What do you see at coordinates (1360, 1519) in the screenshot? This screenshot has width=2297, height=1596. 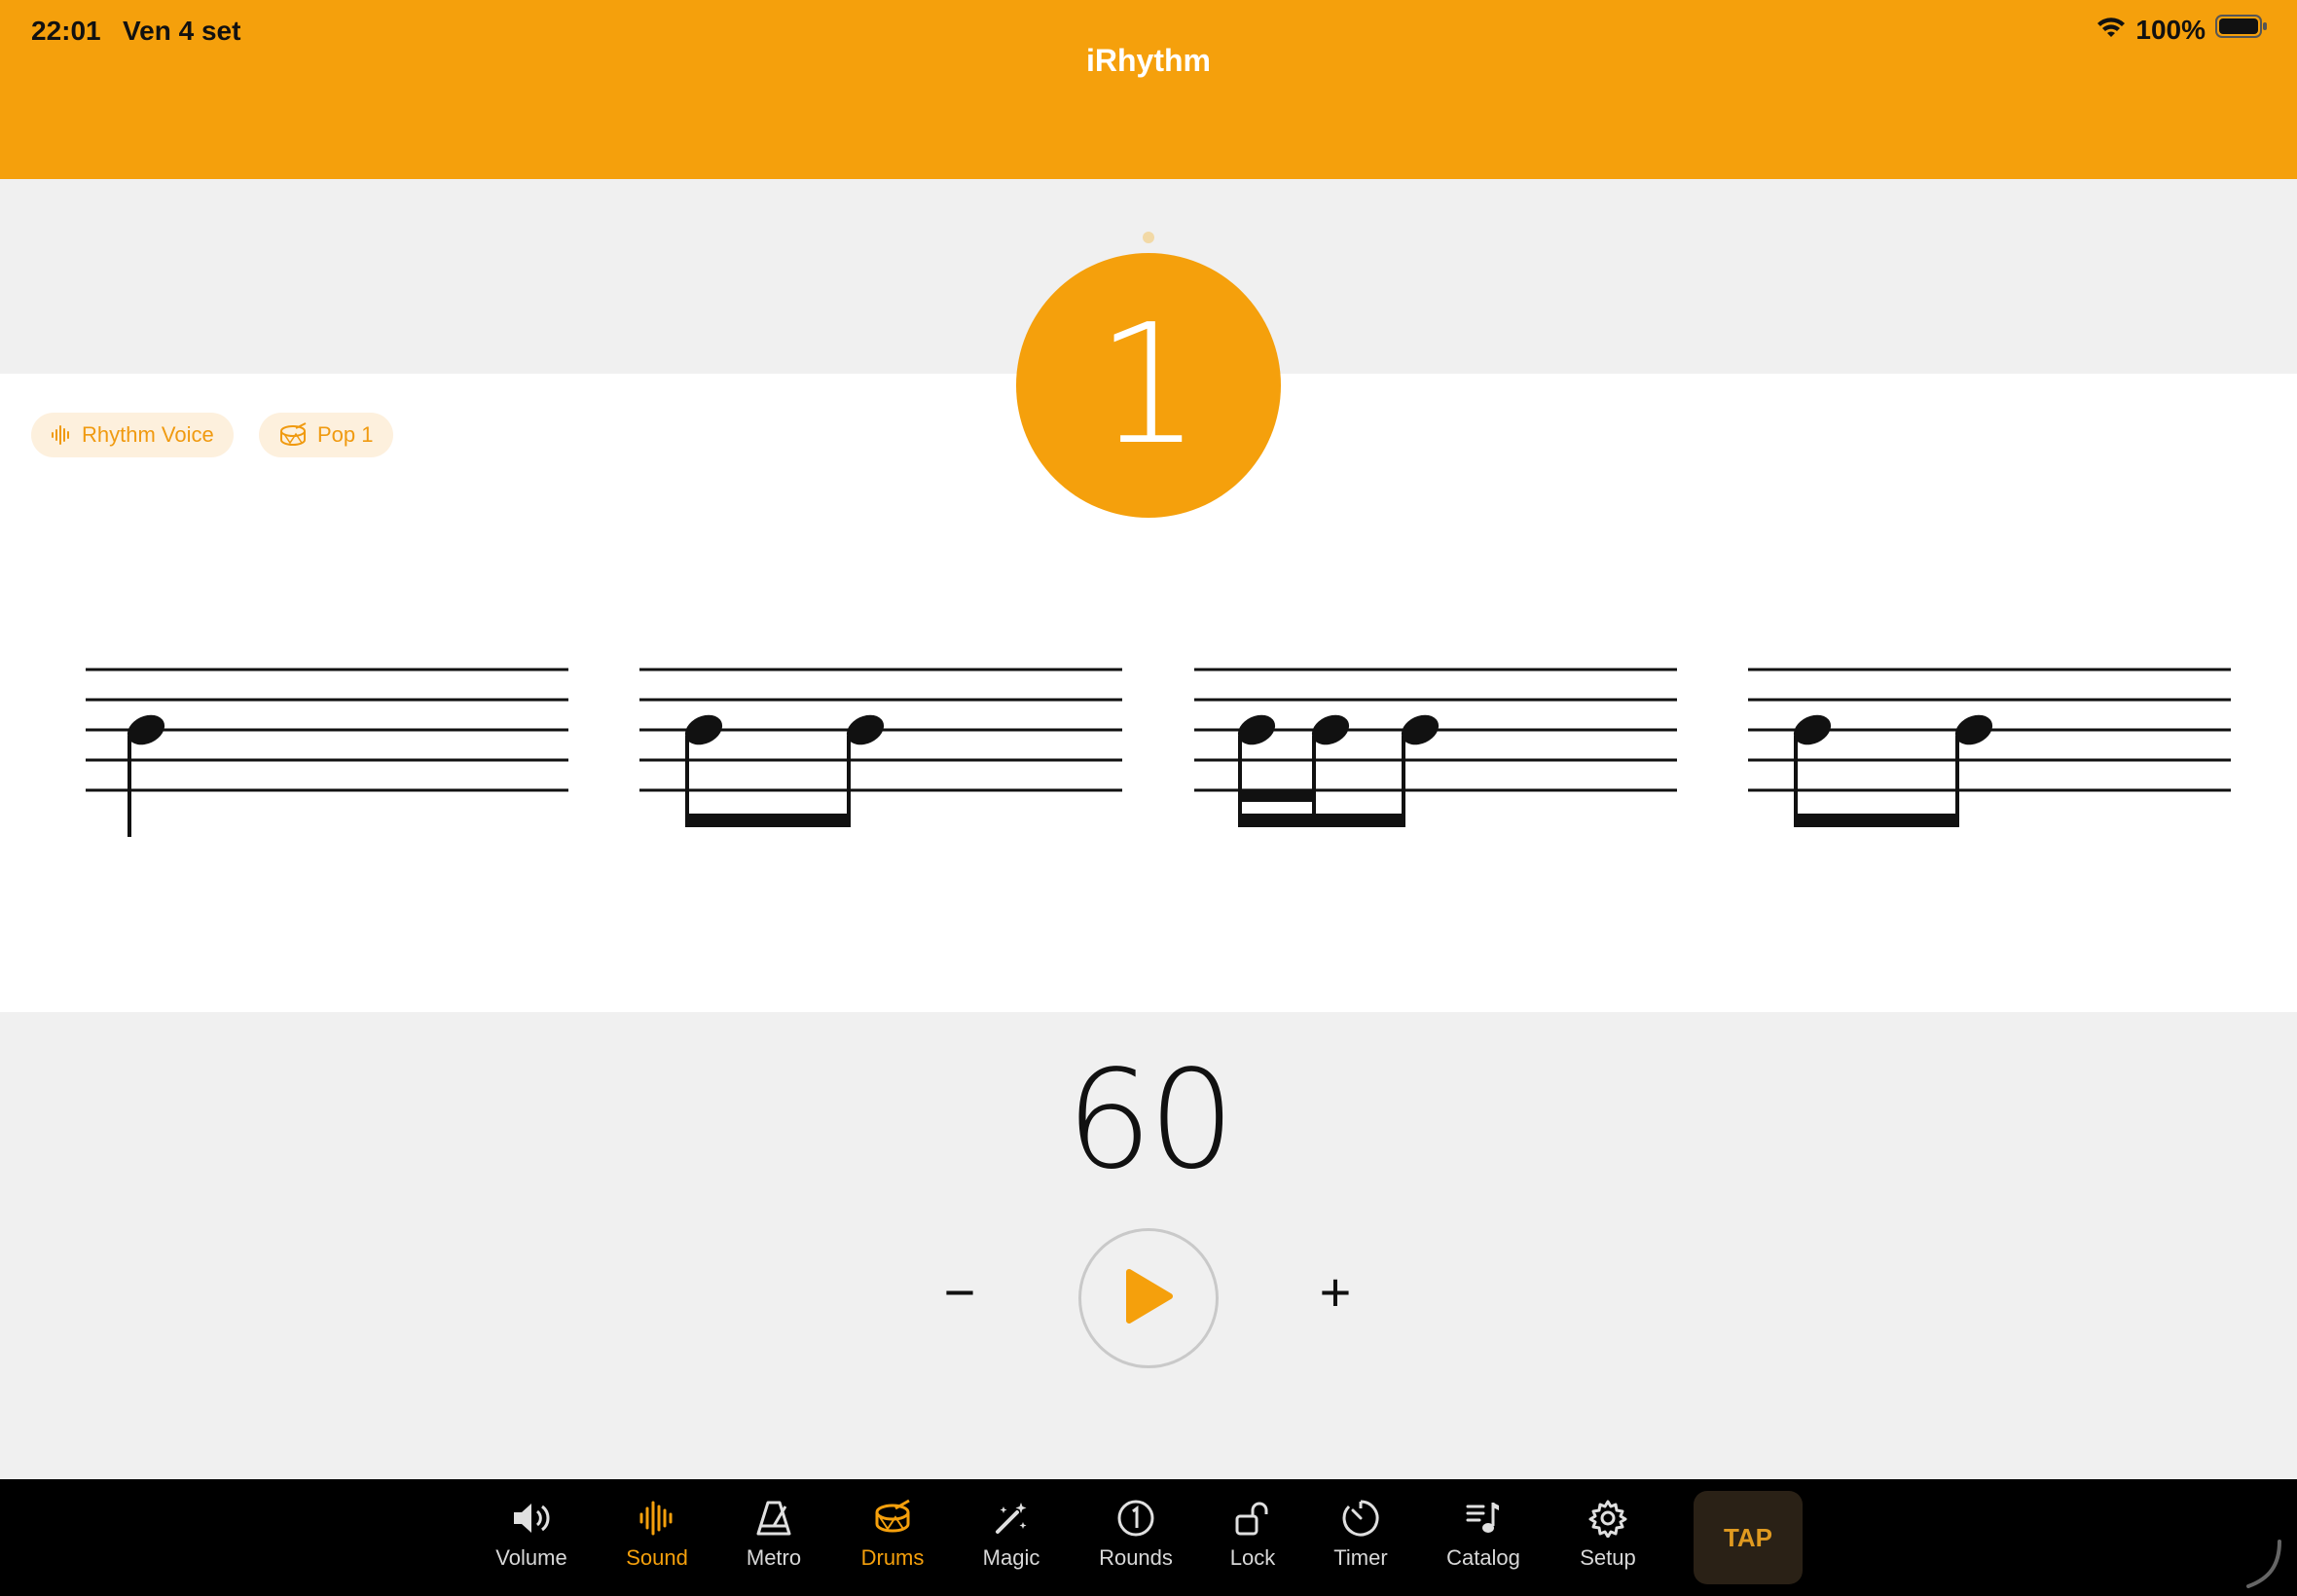 I see `timer-icon` at bounding box center [1360, 1519].